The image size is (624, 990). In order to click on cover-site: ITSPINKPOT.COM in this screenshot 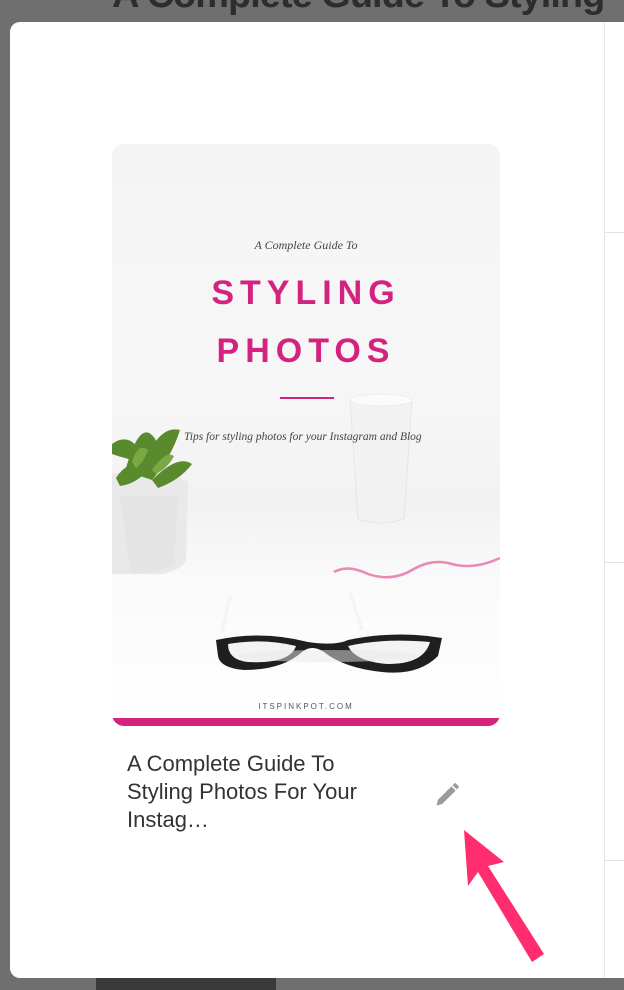, I will do `click(306, 706)`.